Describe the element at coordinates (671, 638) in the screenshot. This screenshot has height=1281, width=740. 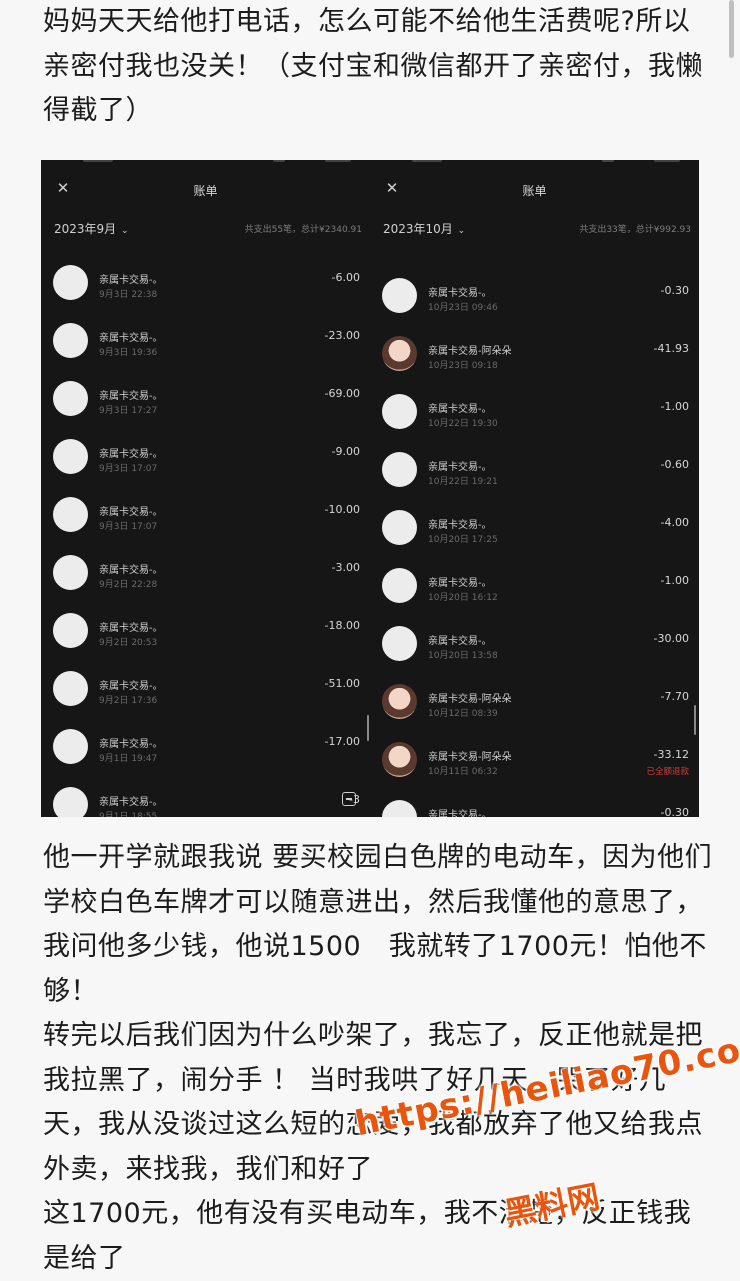
I see `transaction-amount: -30.00` at that location.